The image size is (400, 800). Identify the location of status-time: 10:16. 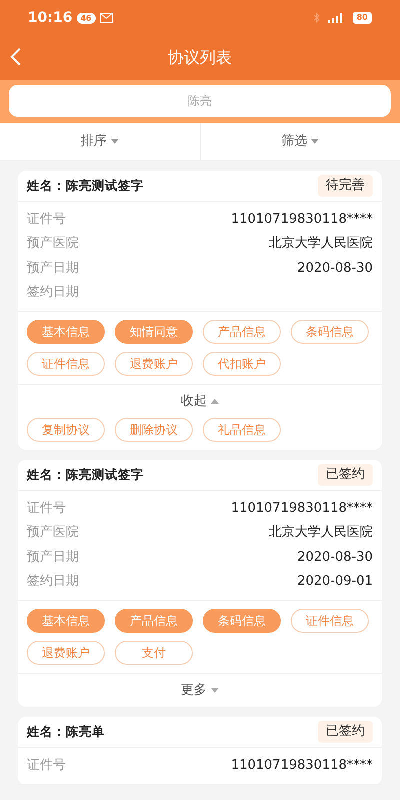
(50, 18).